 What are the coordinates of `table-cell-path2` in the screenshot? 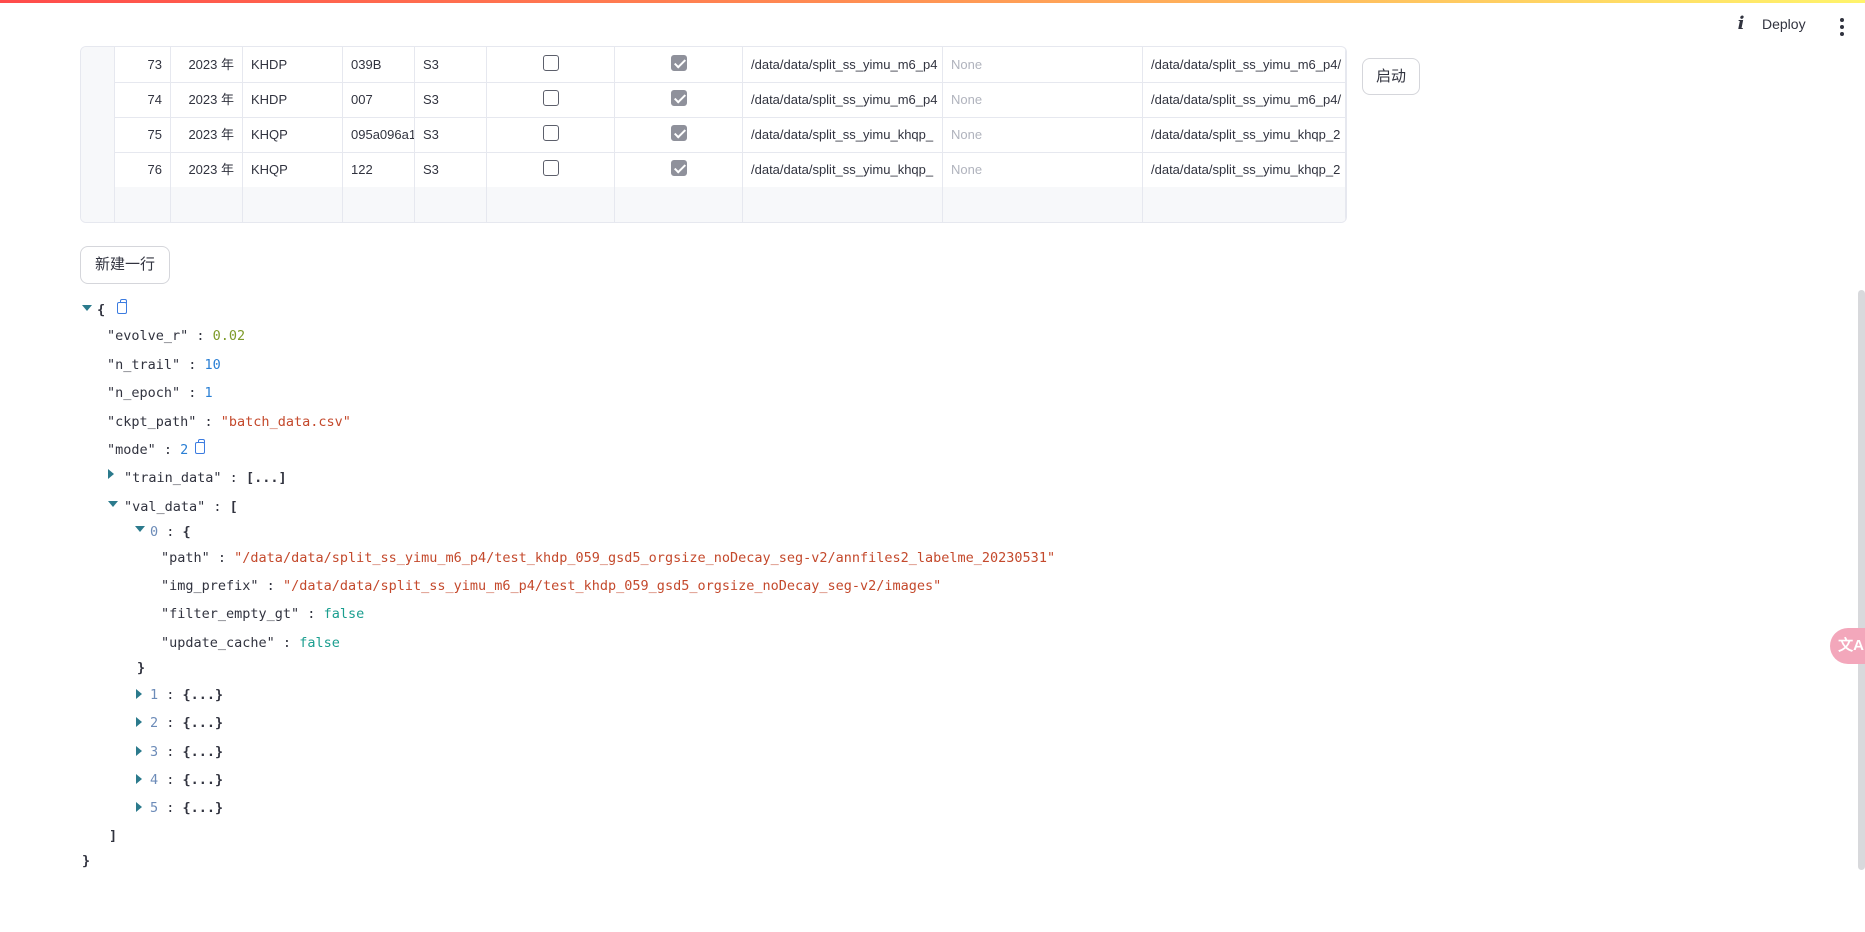 It's located at (1244, 204).